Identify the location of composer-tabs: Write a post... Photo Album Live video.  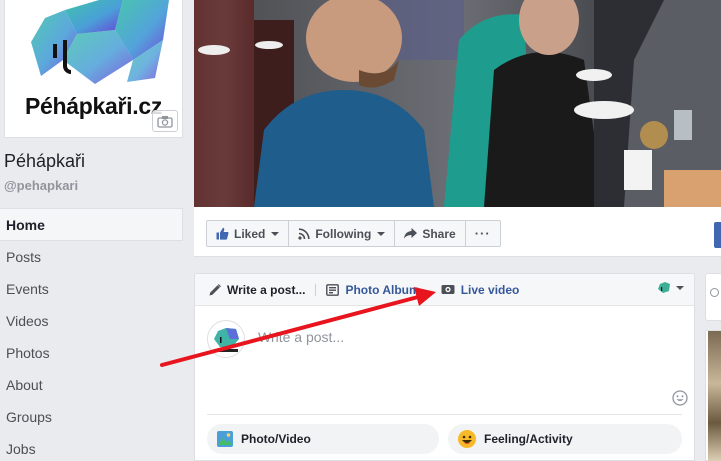
(444, 290).